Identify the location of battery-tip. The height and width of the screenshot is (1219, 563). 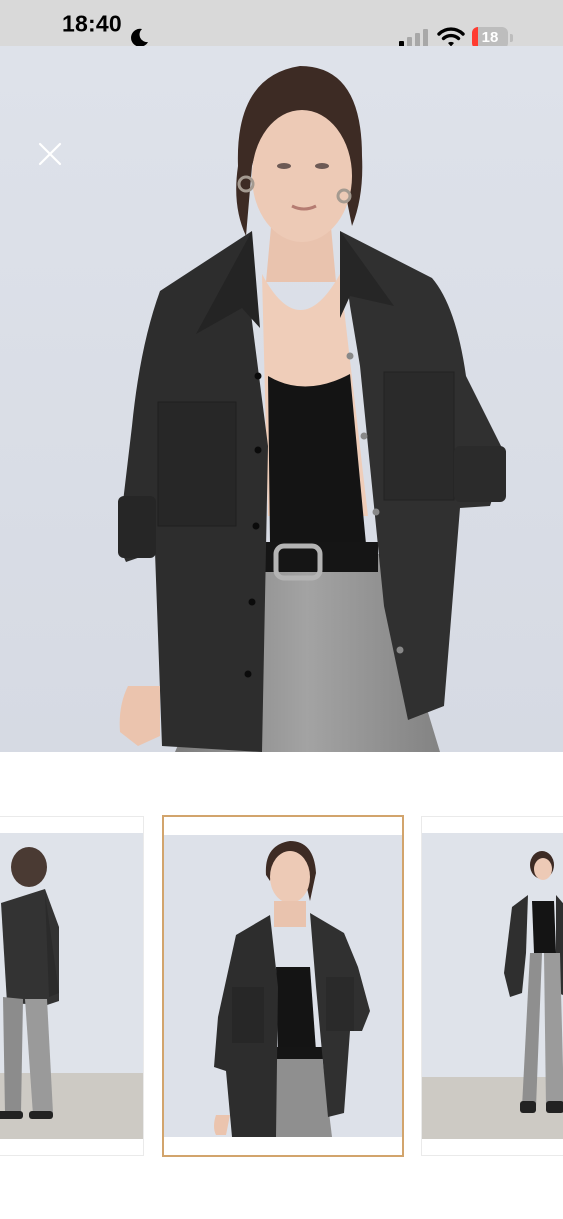
(511, 38).